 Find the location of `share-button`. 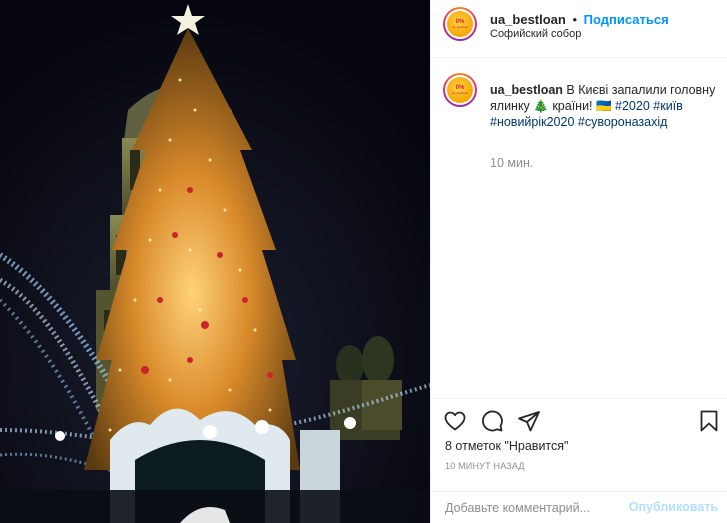

share-button is located at coordinates (529, 421).